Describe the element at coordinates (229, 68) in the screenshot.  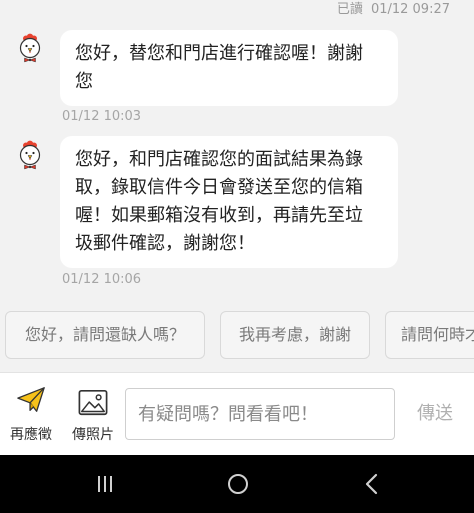
I see `message-bubble: 您好，替您和門店進行確認喔！謝謝 您` at that location.